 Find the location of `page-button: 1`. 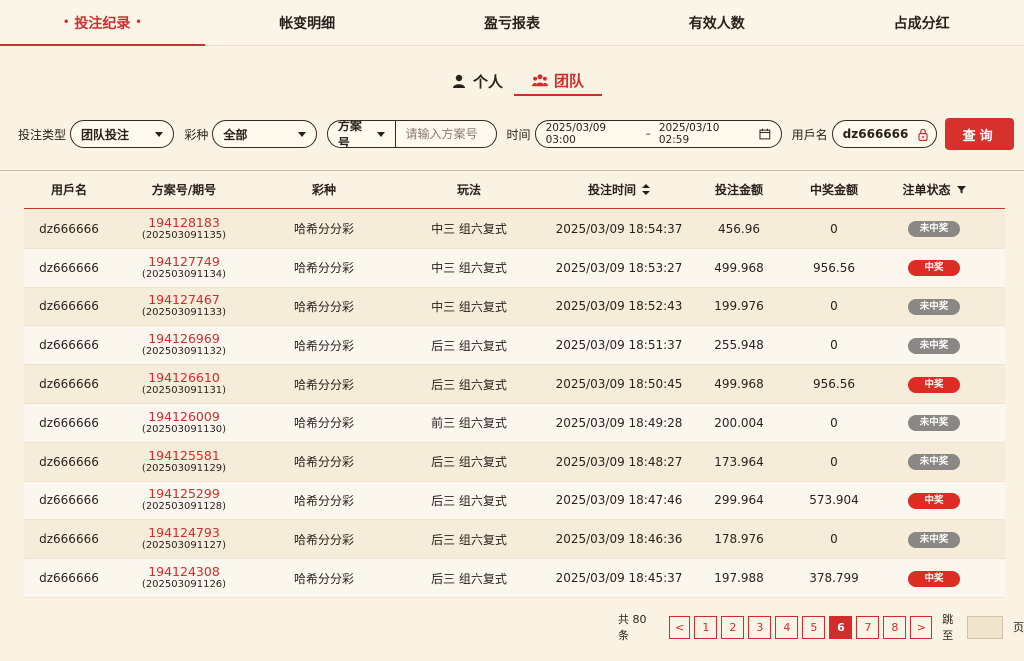

page-button: 1 is located at coordinates (706, 627).